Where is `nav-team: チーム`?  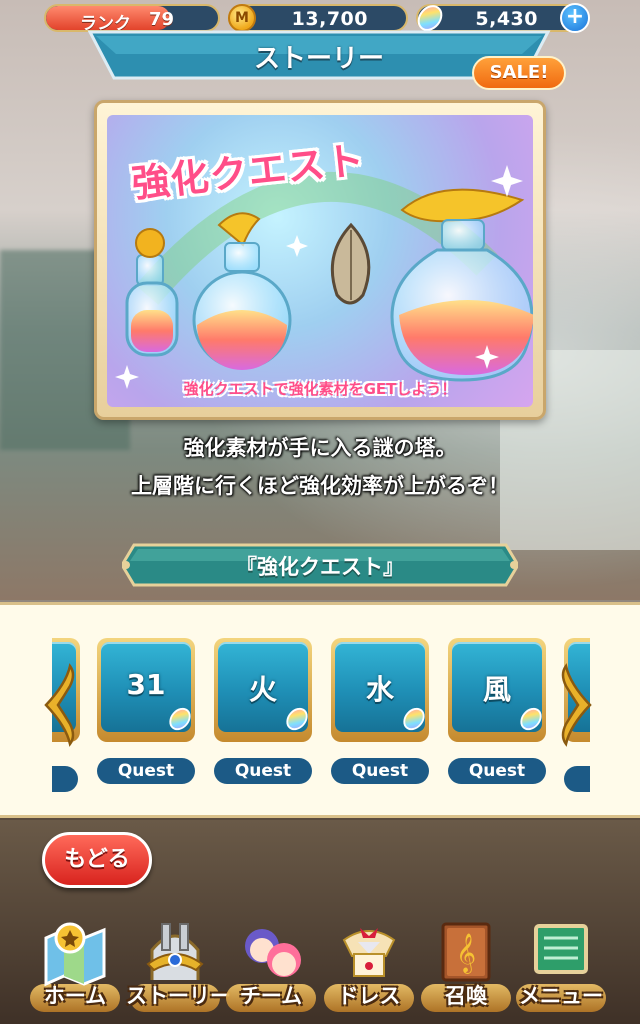
nav-team: チーム is located at coordinates (271, 970).